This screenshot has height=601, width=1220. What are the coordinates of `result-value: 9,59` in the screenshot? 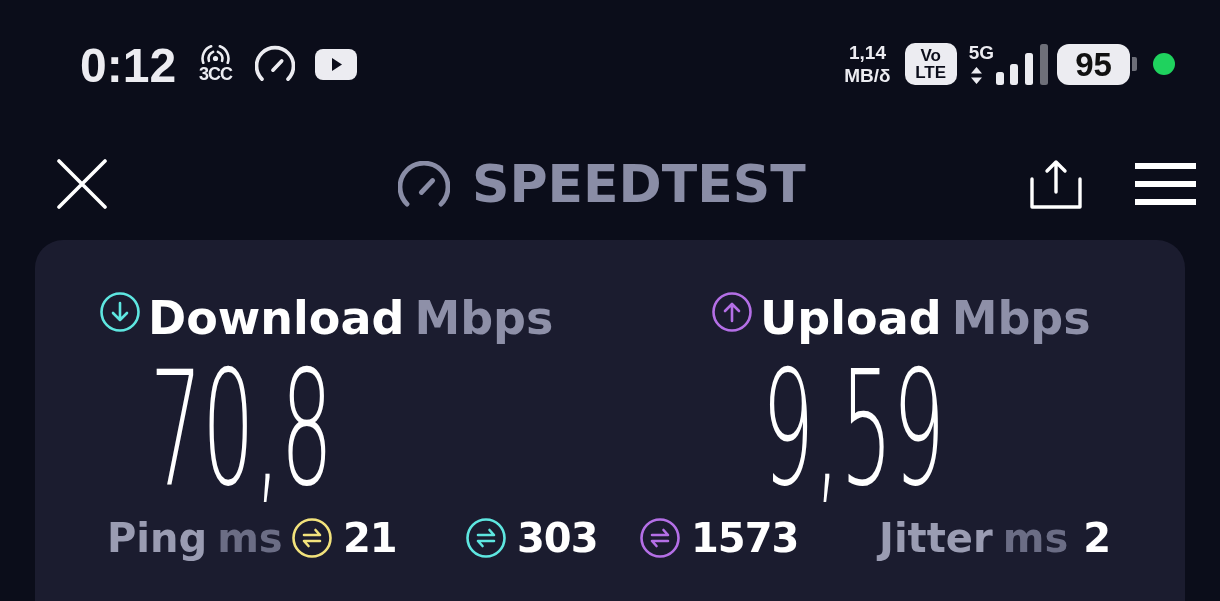 It's located at (853, 429).